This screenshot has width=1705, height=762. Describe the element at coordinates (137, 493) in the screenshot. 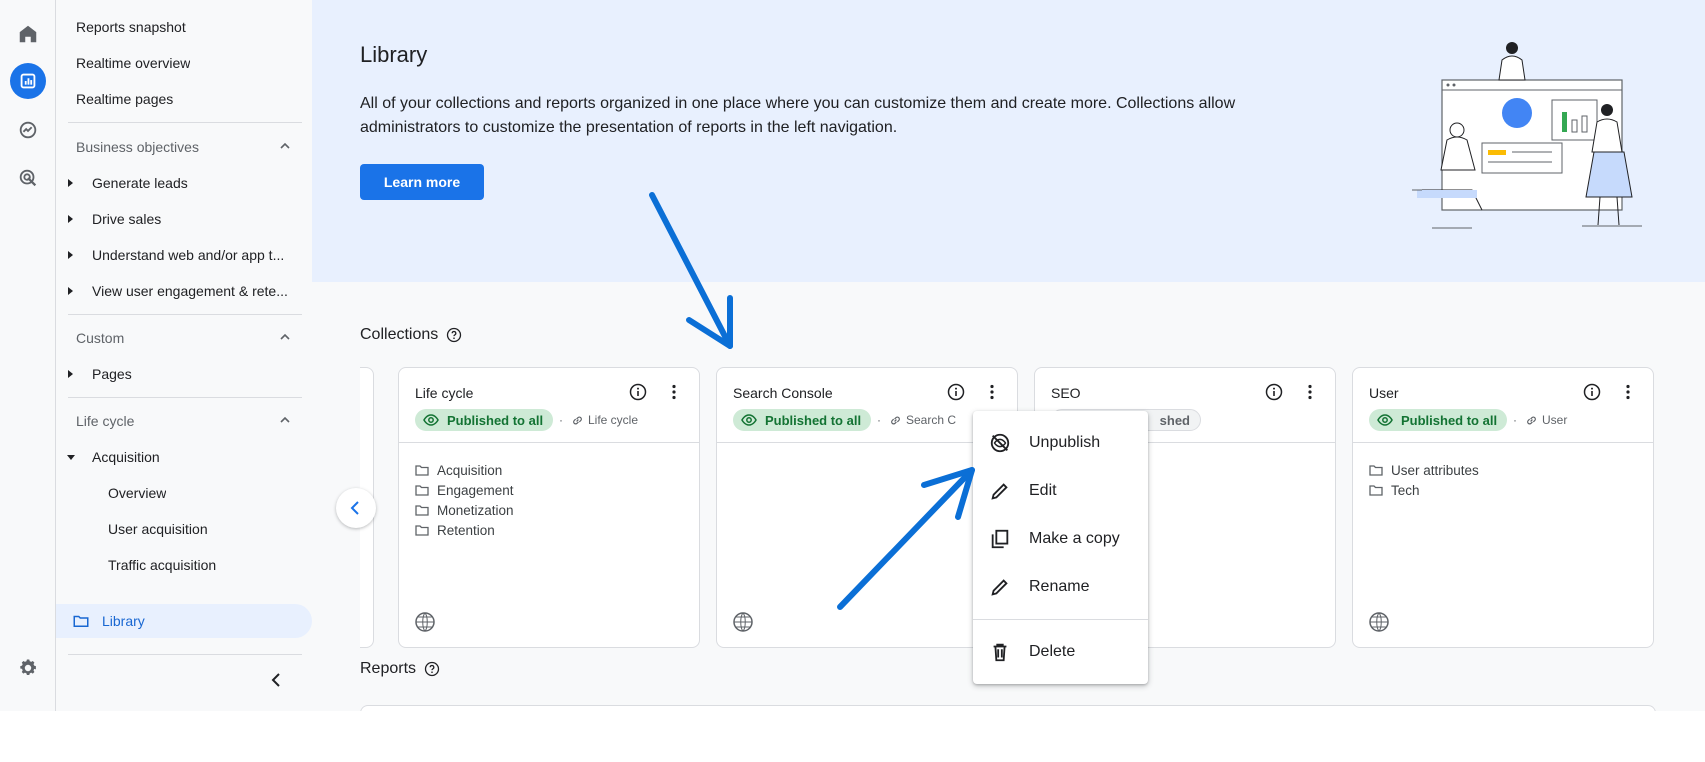

I see `sidebar-item-overview: Overview` at that location.